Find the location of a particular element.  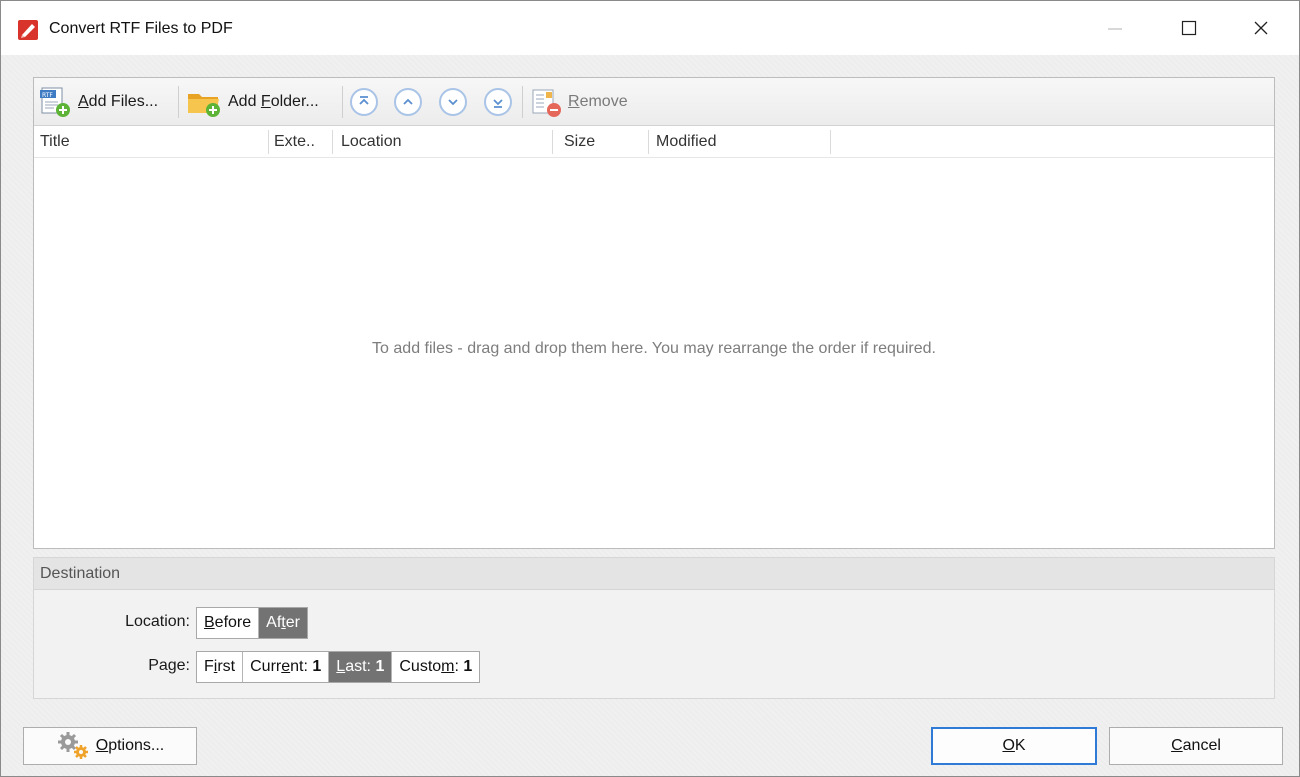

move-to-top-button is located at coordinates (364, 102).